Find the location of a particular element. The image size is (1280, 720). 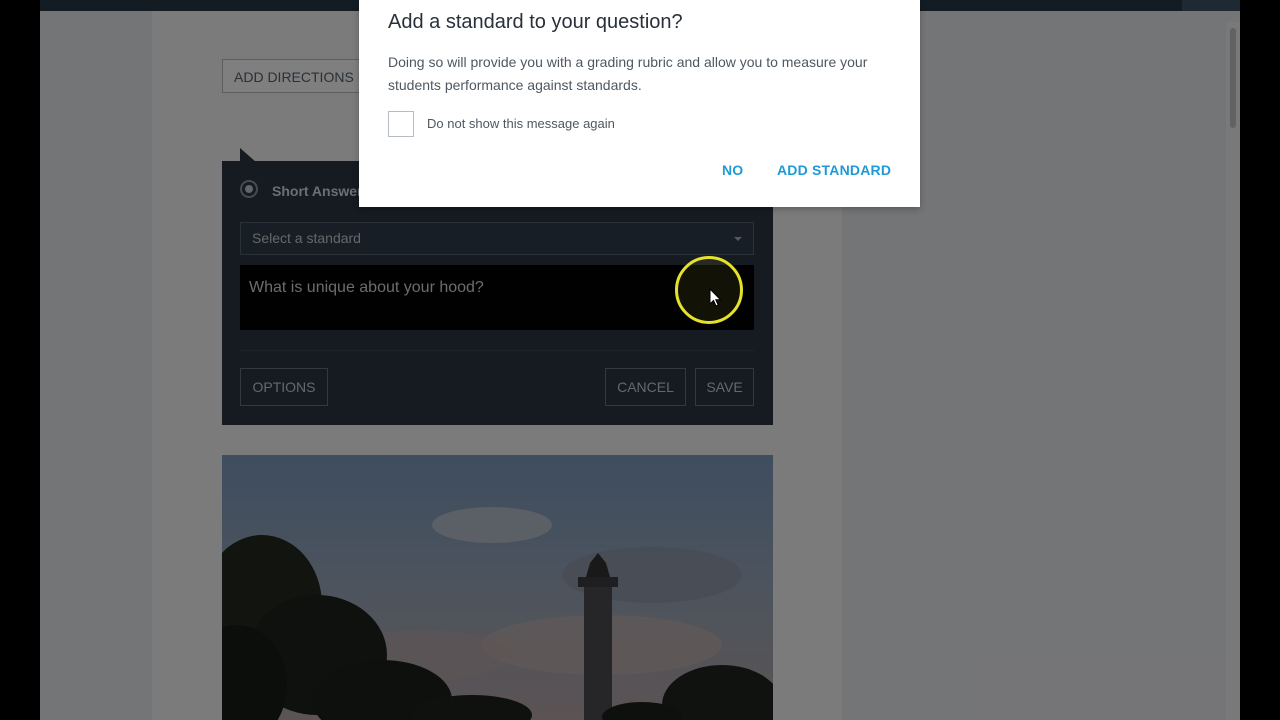

no-button: NO is located at coordinates (732, 170).